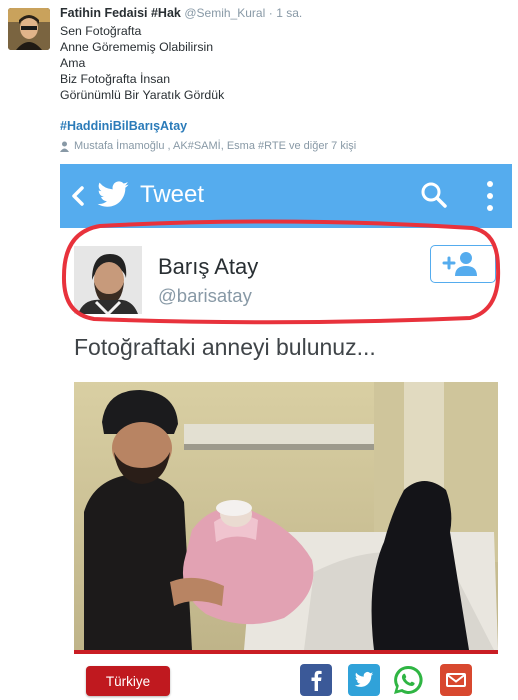 The image size is (518, 700). What do you see at coordinates (224, 13) in the screenshot?
I see `author-handle: @Semih_Kural` at bounding box center [224, 13].